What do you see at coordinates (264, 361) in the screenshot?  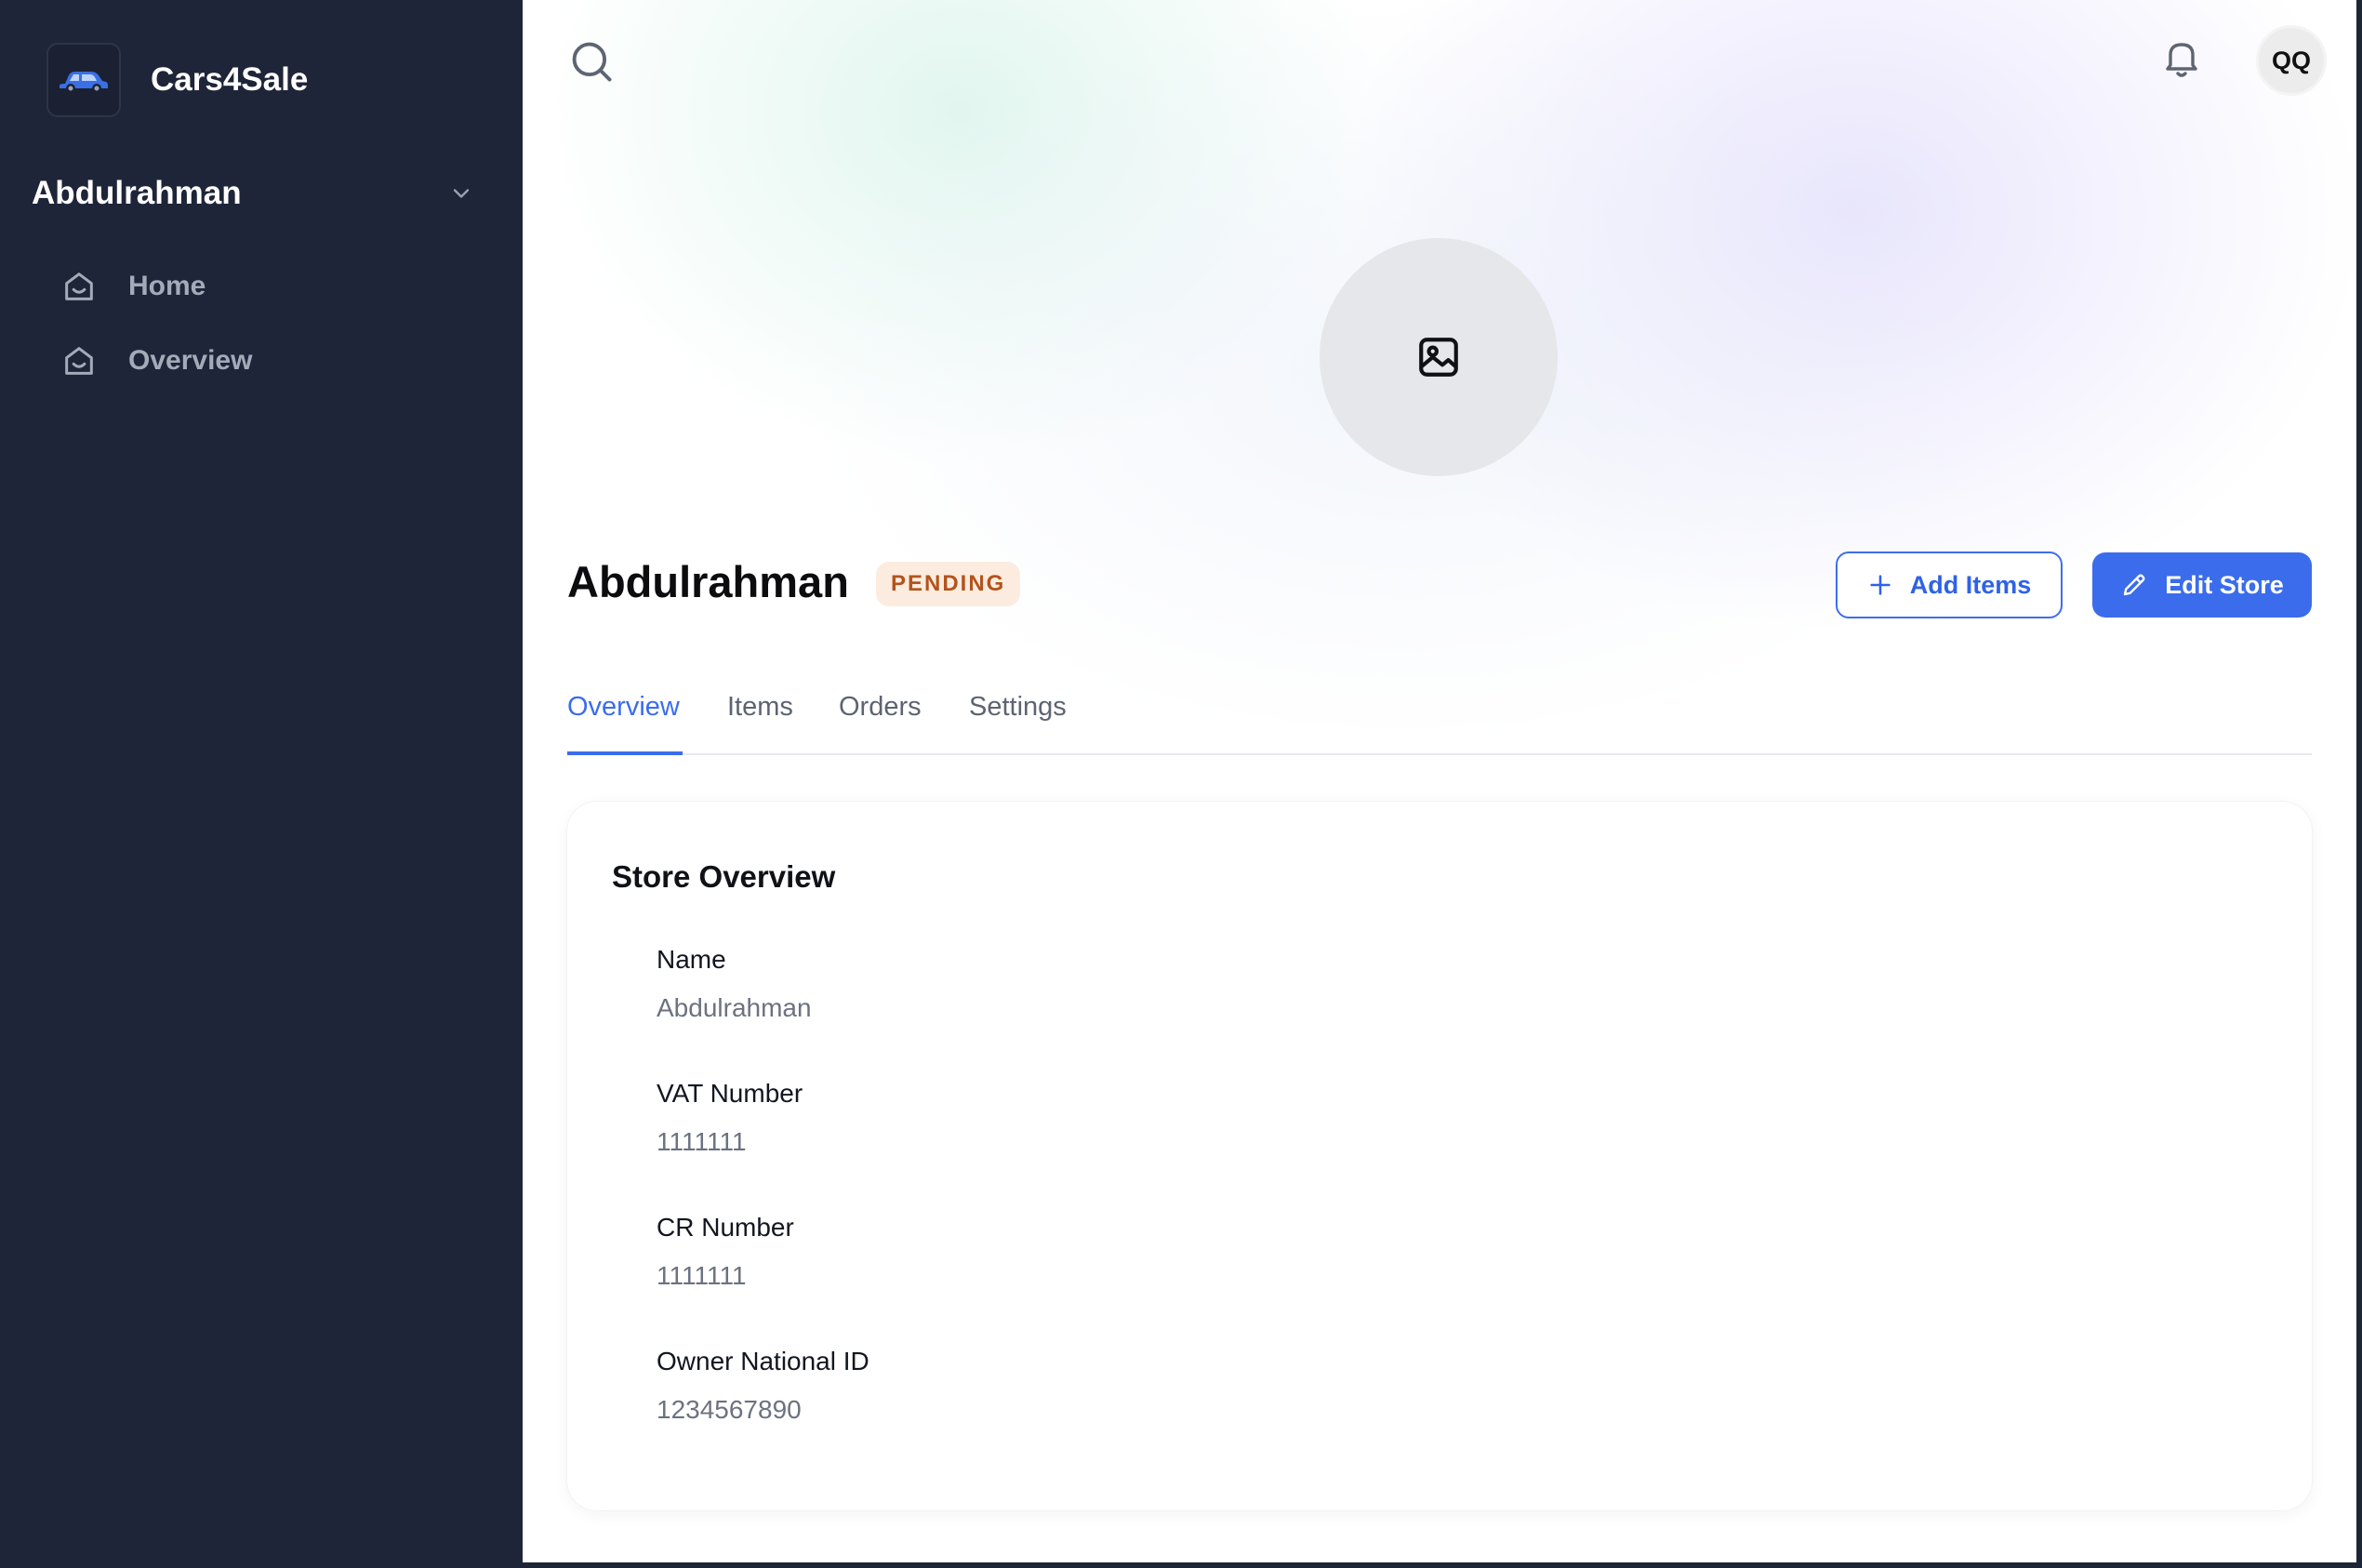 I see `sidebar-item-overview: Overview` at bounding box center [264, 361].